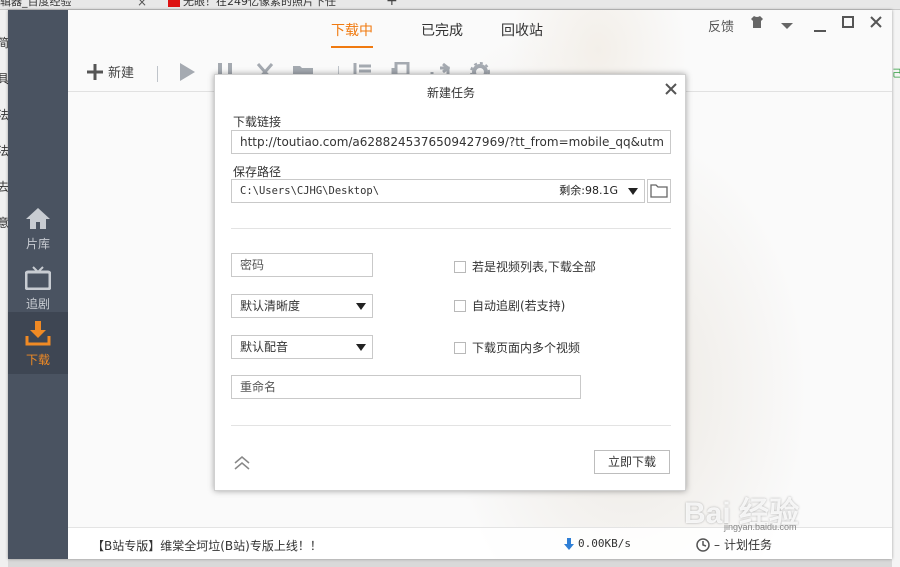  Describe the element at coordinates (820, 29) in the screenshot. I see `minimize-icon` at that location.